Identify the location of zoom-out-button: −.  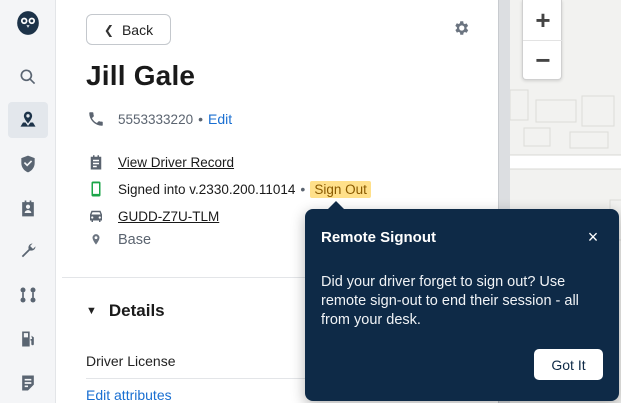
(543, 60).